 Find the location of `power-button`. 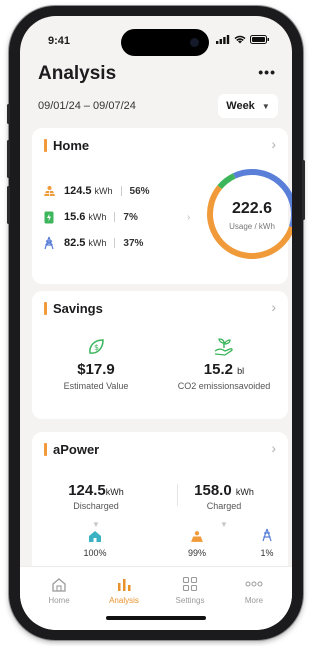

power-button is located at coordinates (303, 190).